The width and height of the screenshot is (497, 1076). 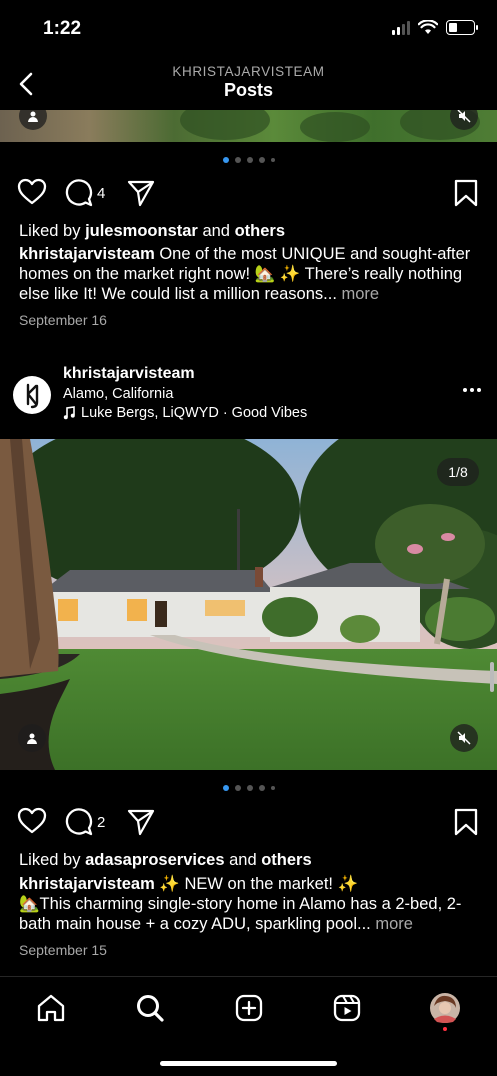 I want to click on more-options-icon, so click(x=472, y=390).